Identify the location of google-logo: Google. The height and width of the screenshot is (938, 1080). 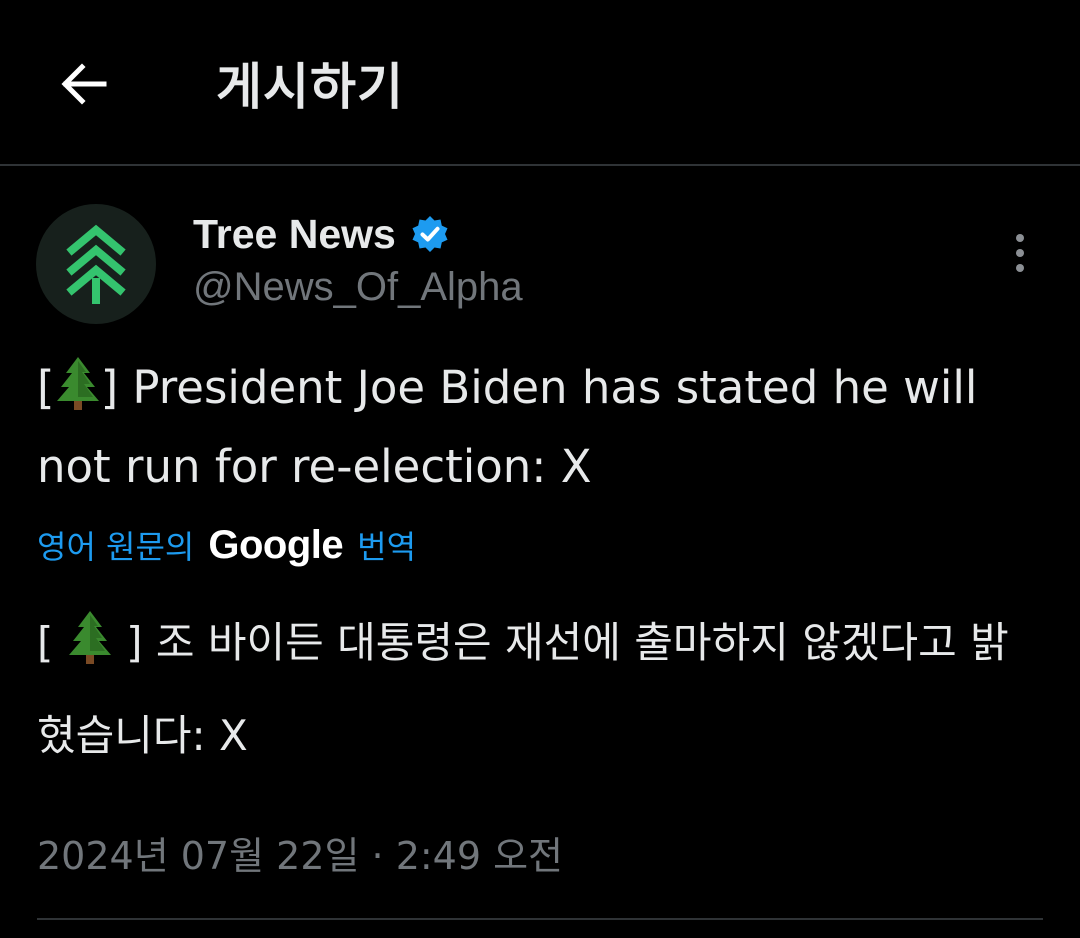
(276, 544).